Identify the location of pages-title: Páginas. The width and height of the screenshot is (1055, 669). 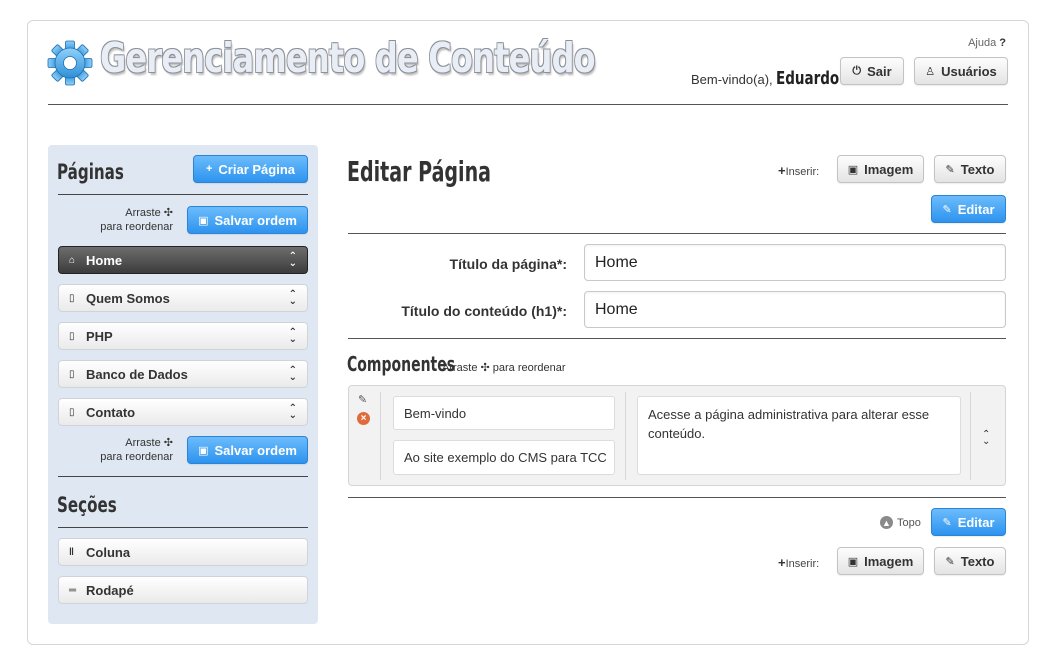
(90, 172).